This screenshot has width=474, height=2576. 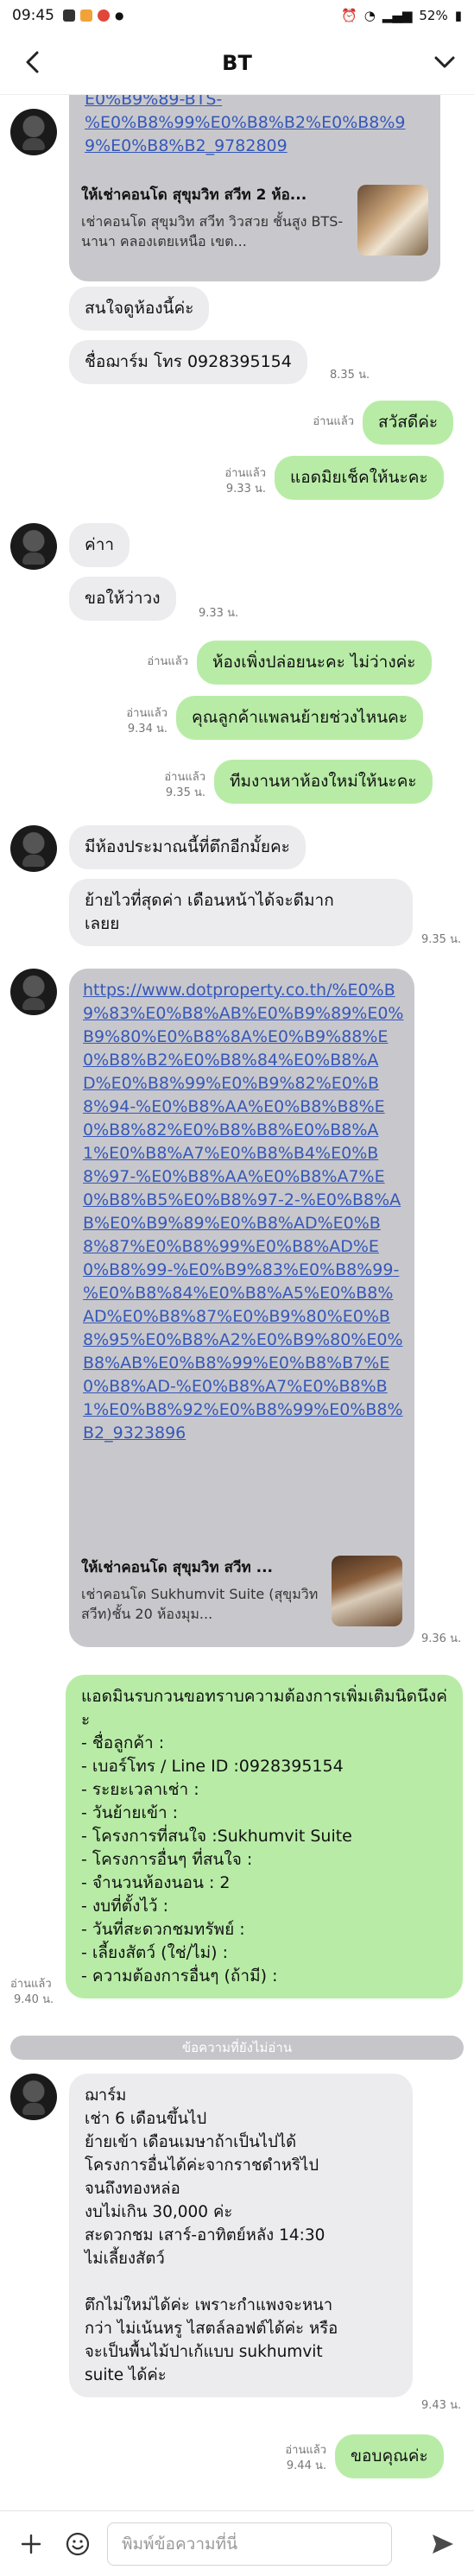 I want to click on signal-icon: ▂▄▆, so click(x=397, y=15).